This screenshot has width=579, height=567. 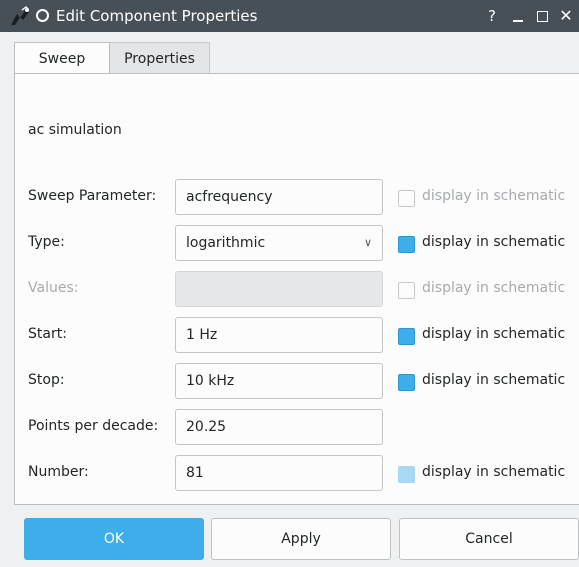 What do you see at coordinates (406, 336) in the screenshot?
I see `start-display-checkbox` at bounding box center [406, 336].